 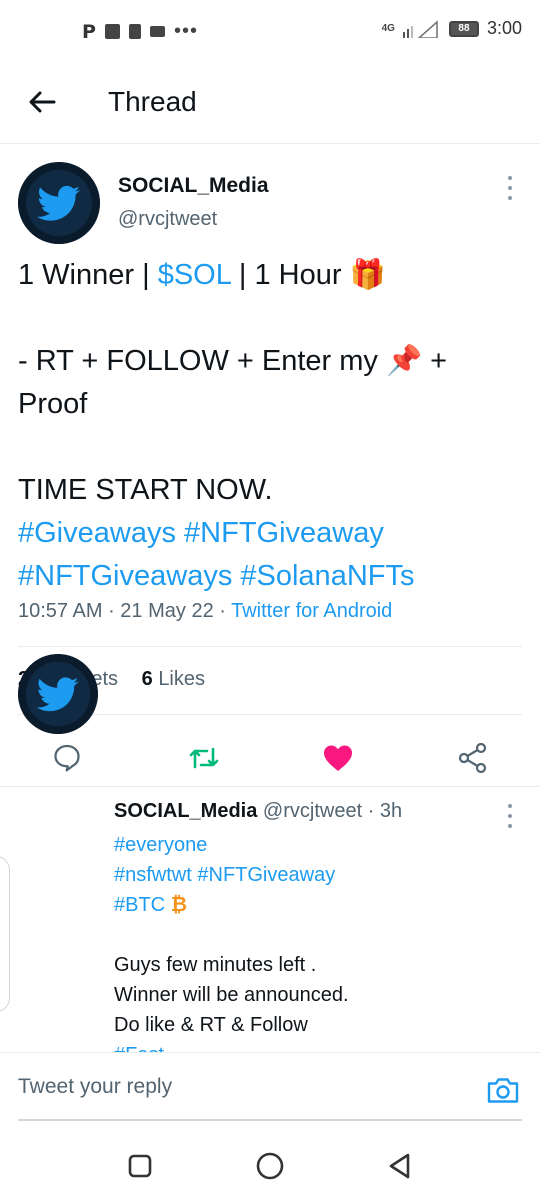 I want to click on more-options-button, so click(x=510, y=188).